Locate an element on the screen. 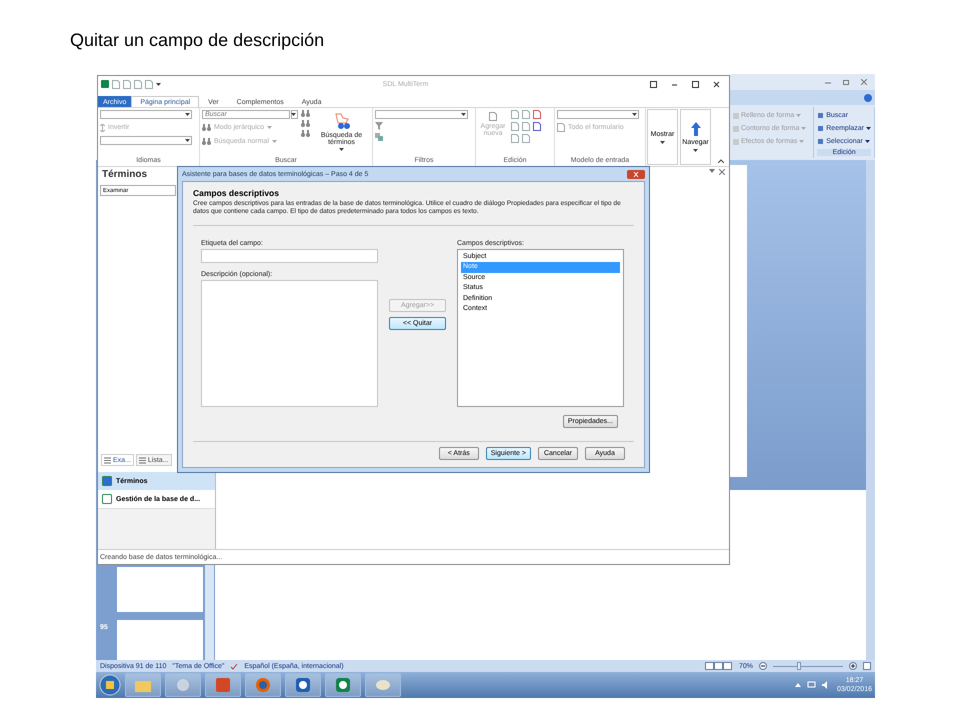 Image resolution: width=960 pixels, height=720 pixels. input-field is located at coordinates (289, 256).